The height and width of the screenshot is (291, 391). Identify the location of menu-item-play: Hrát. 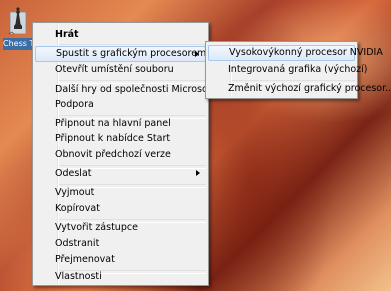
(120, 35).